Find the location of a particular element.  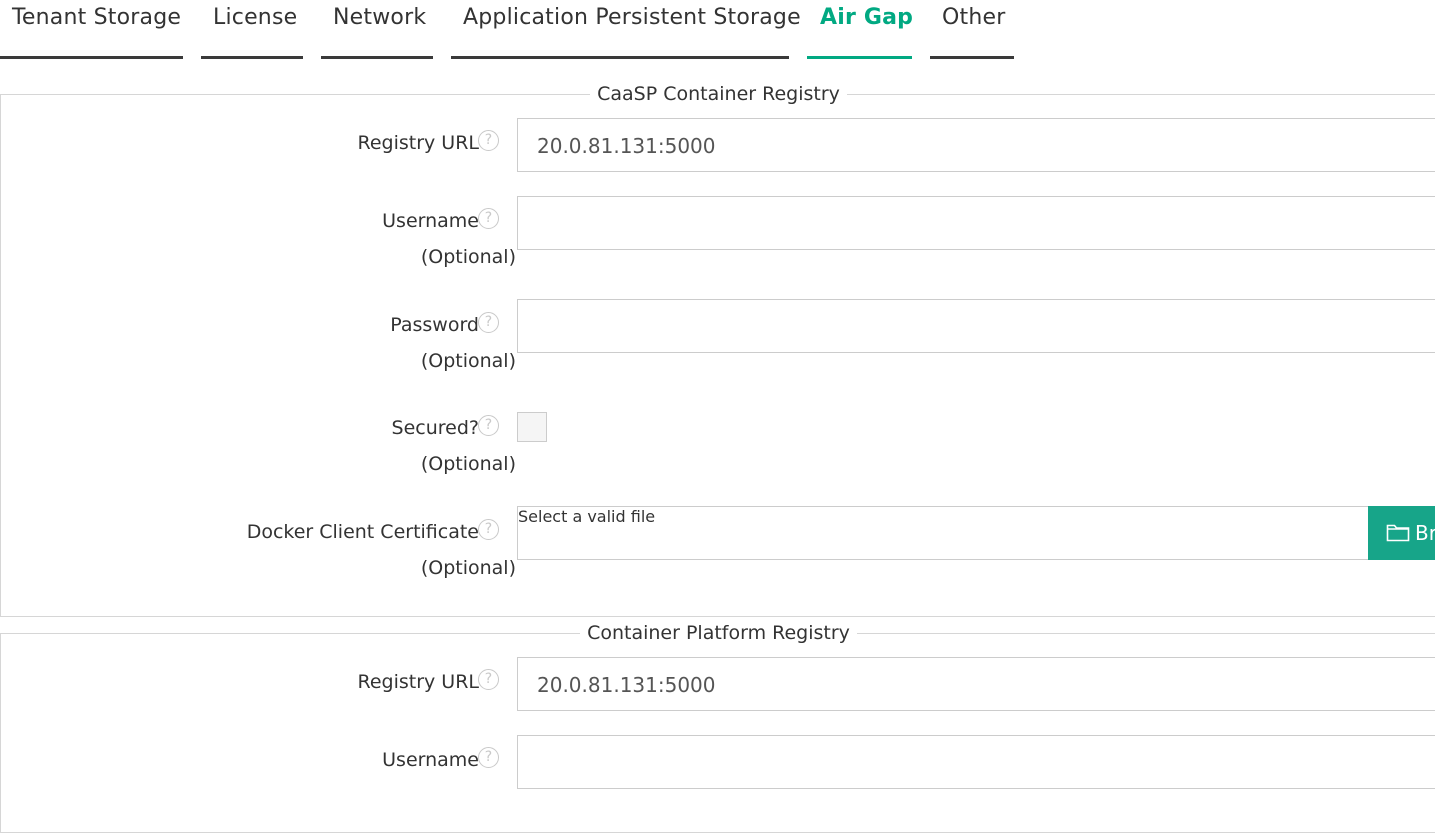

tab-license: License is located at coordinates (252, 29).